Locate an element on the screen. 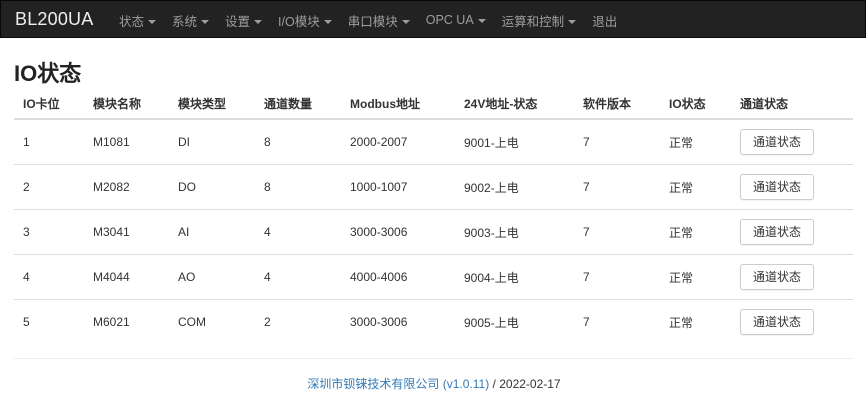 This screenshot has height=406, width=868. column-header: 24V地址-状态 is located at coordinates (514, 104).